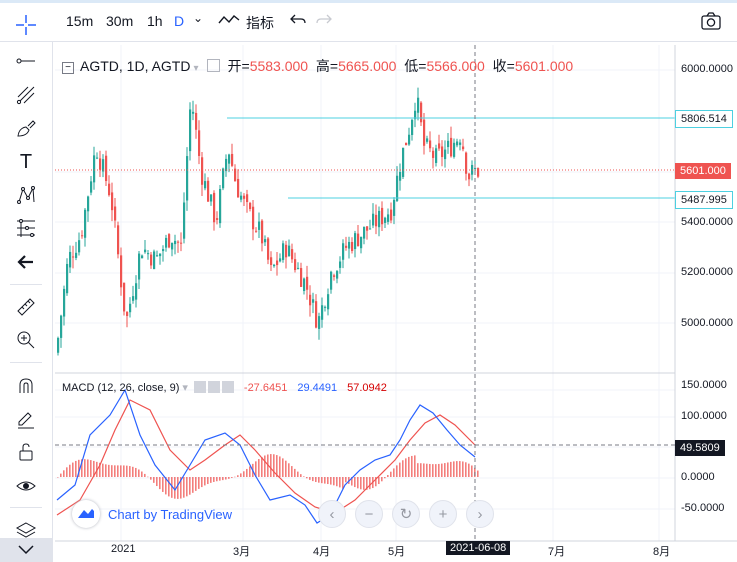  What do you see at coordinates (179, 21) in the screenshot?
I see `interval-d: D` at bounding box center [179, 21].